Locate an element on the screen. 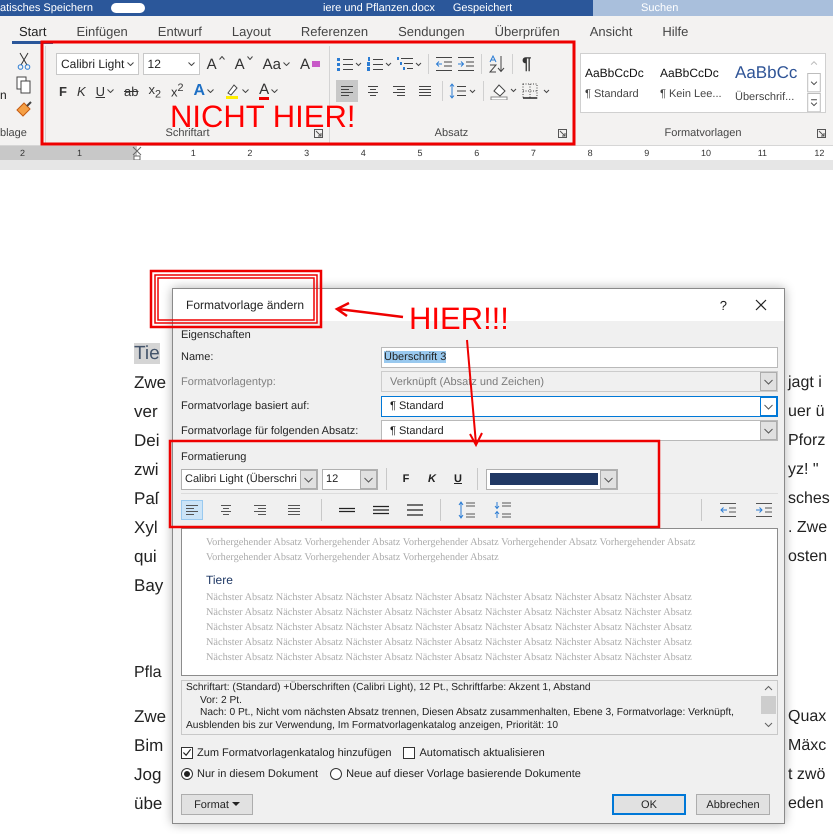 This screenshot has height=834, width=833. align-center-icon is located at coordinates (373, 91).